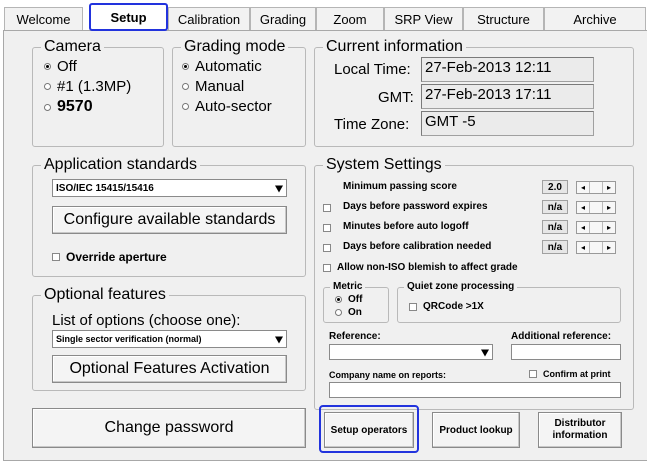  I want to click on minimum-passing-score-value: 2.0, so click(555, 187).